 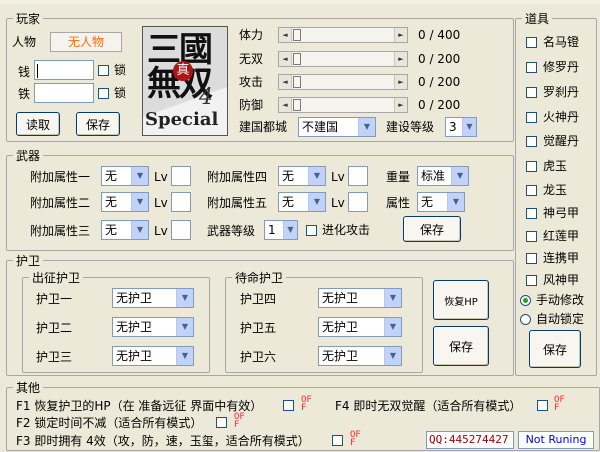 I want to click on out-guard-select-3: 无护卫 ▼, so click(x=153, y=356).